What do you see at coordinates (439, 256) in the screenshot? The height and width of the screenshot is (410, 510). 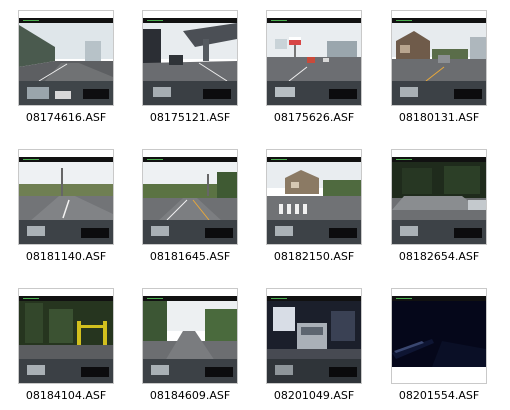 I see `file-name-label: 08182654.ASF` at bounding box center [439, 256].